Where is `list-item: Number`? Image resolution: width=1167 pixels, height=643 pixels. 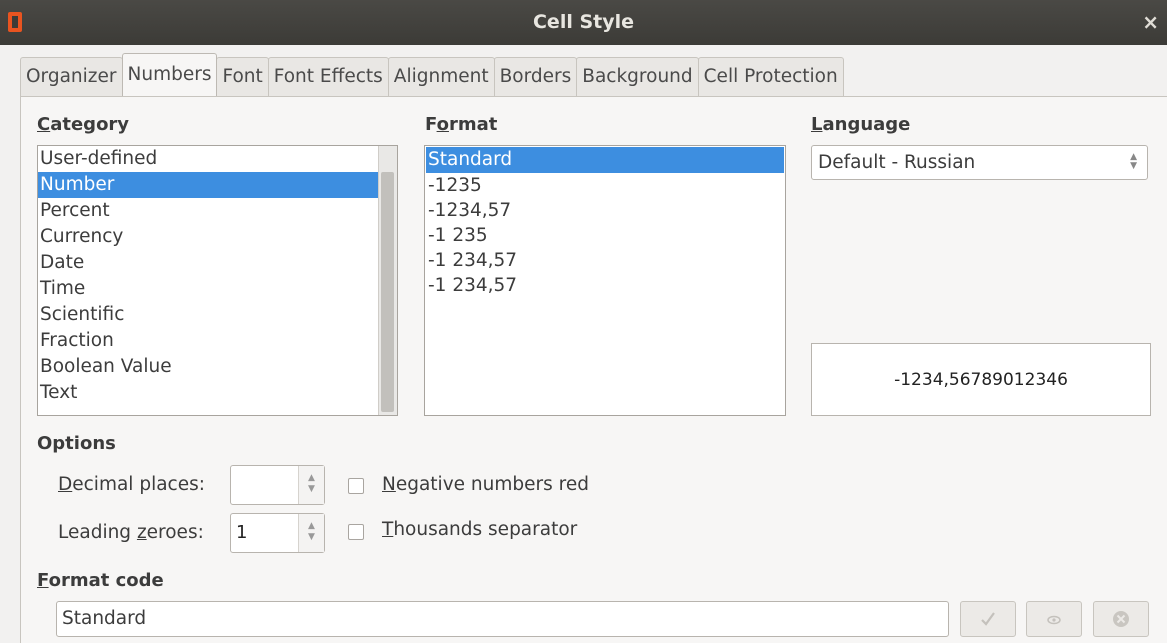 list-item: Number is located at coordinates (208, 185).